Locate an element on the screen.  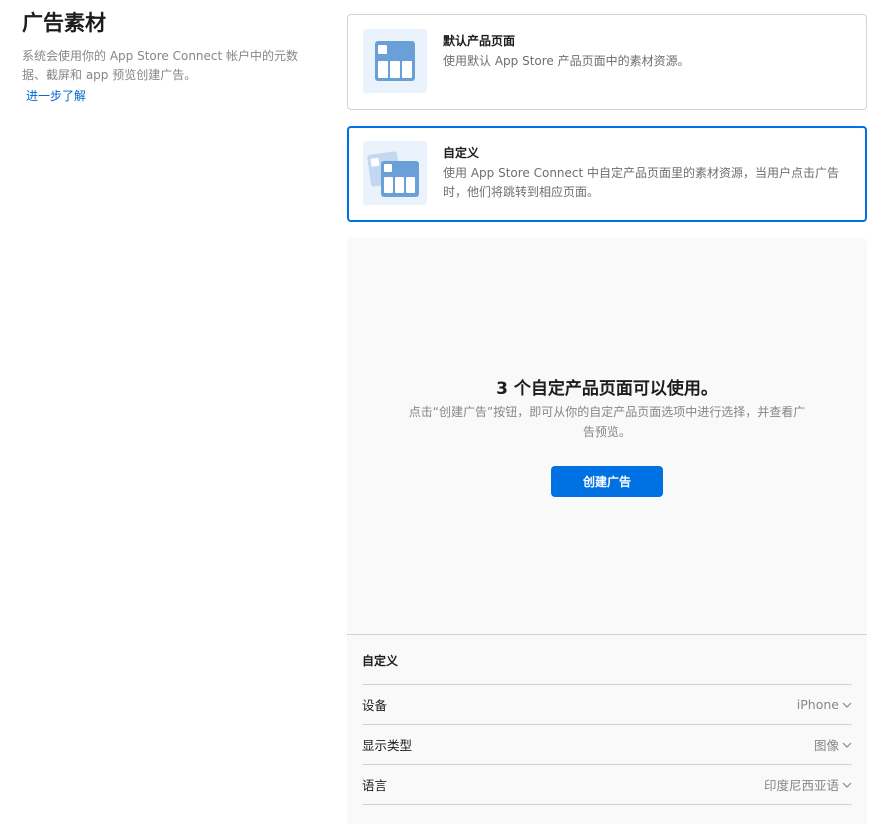
device-select: iPhone is located at coordinates (824, 704).